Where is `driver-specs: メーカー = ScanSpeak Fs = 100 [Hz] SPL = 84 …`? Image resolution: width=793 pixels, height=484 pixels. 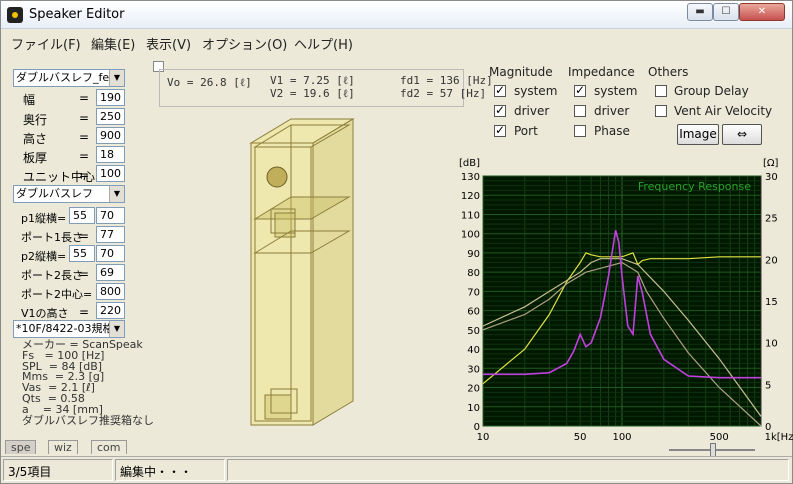 driver-specs: メーカー = ScanSpeak Fs = 100 [Hz] SPL = 84 … is located at coordinates (88, 383).